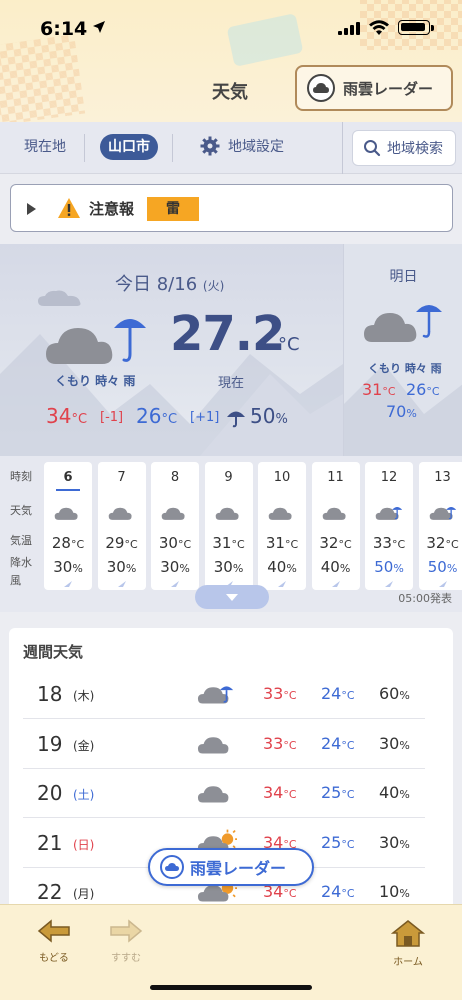  Describe the element at coordinates (442, 477) in the screenshot. I see `hourly-hour: 13` at that location.